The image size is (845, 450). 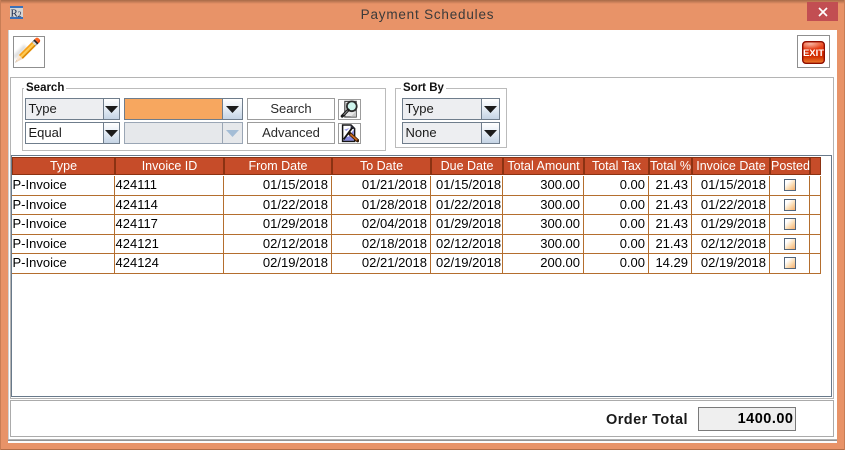 What do you see at coordinates (813, 53) in the screenshot?
I see `svg-text: EXIT` at bounding box center [813, 53].